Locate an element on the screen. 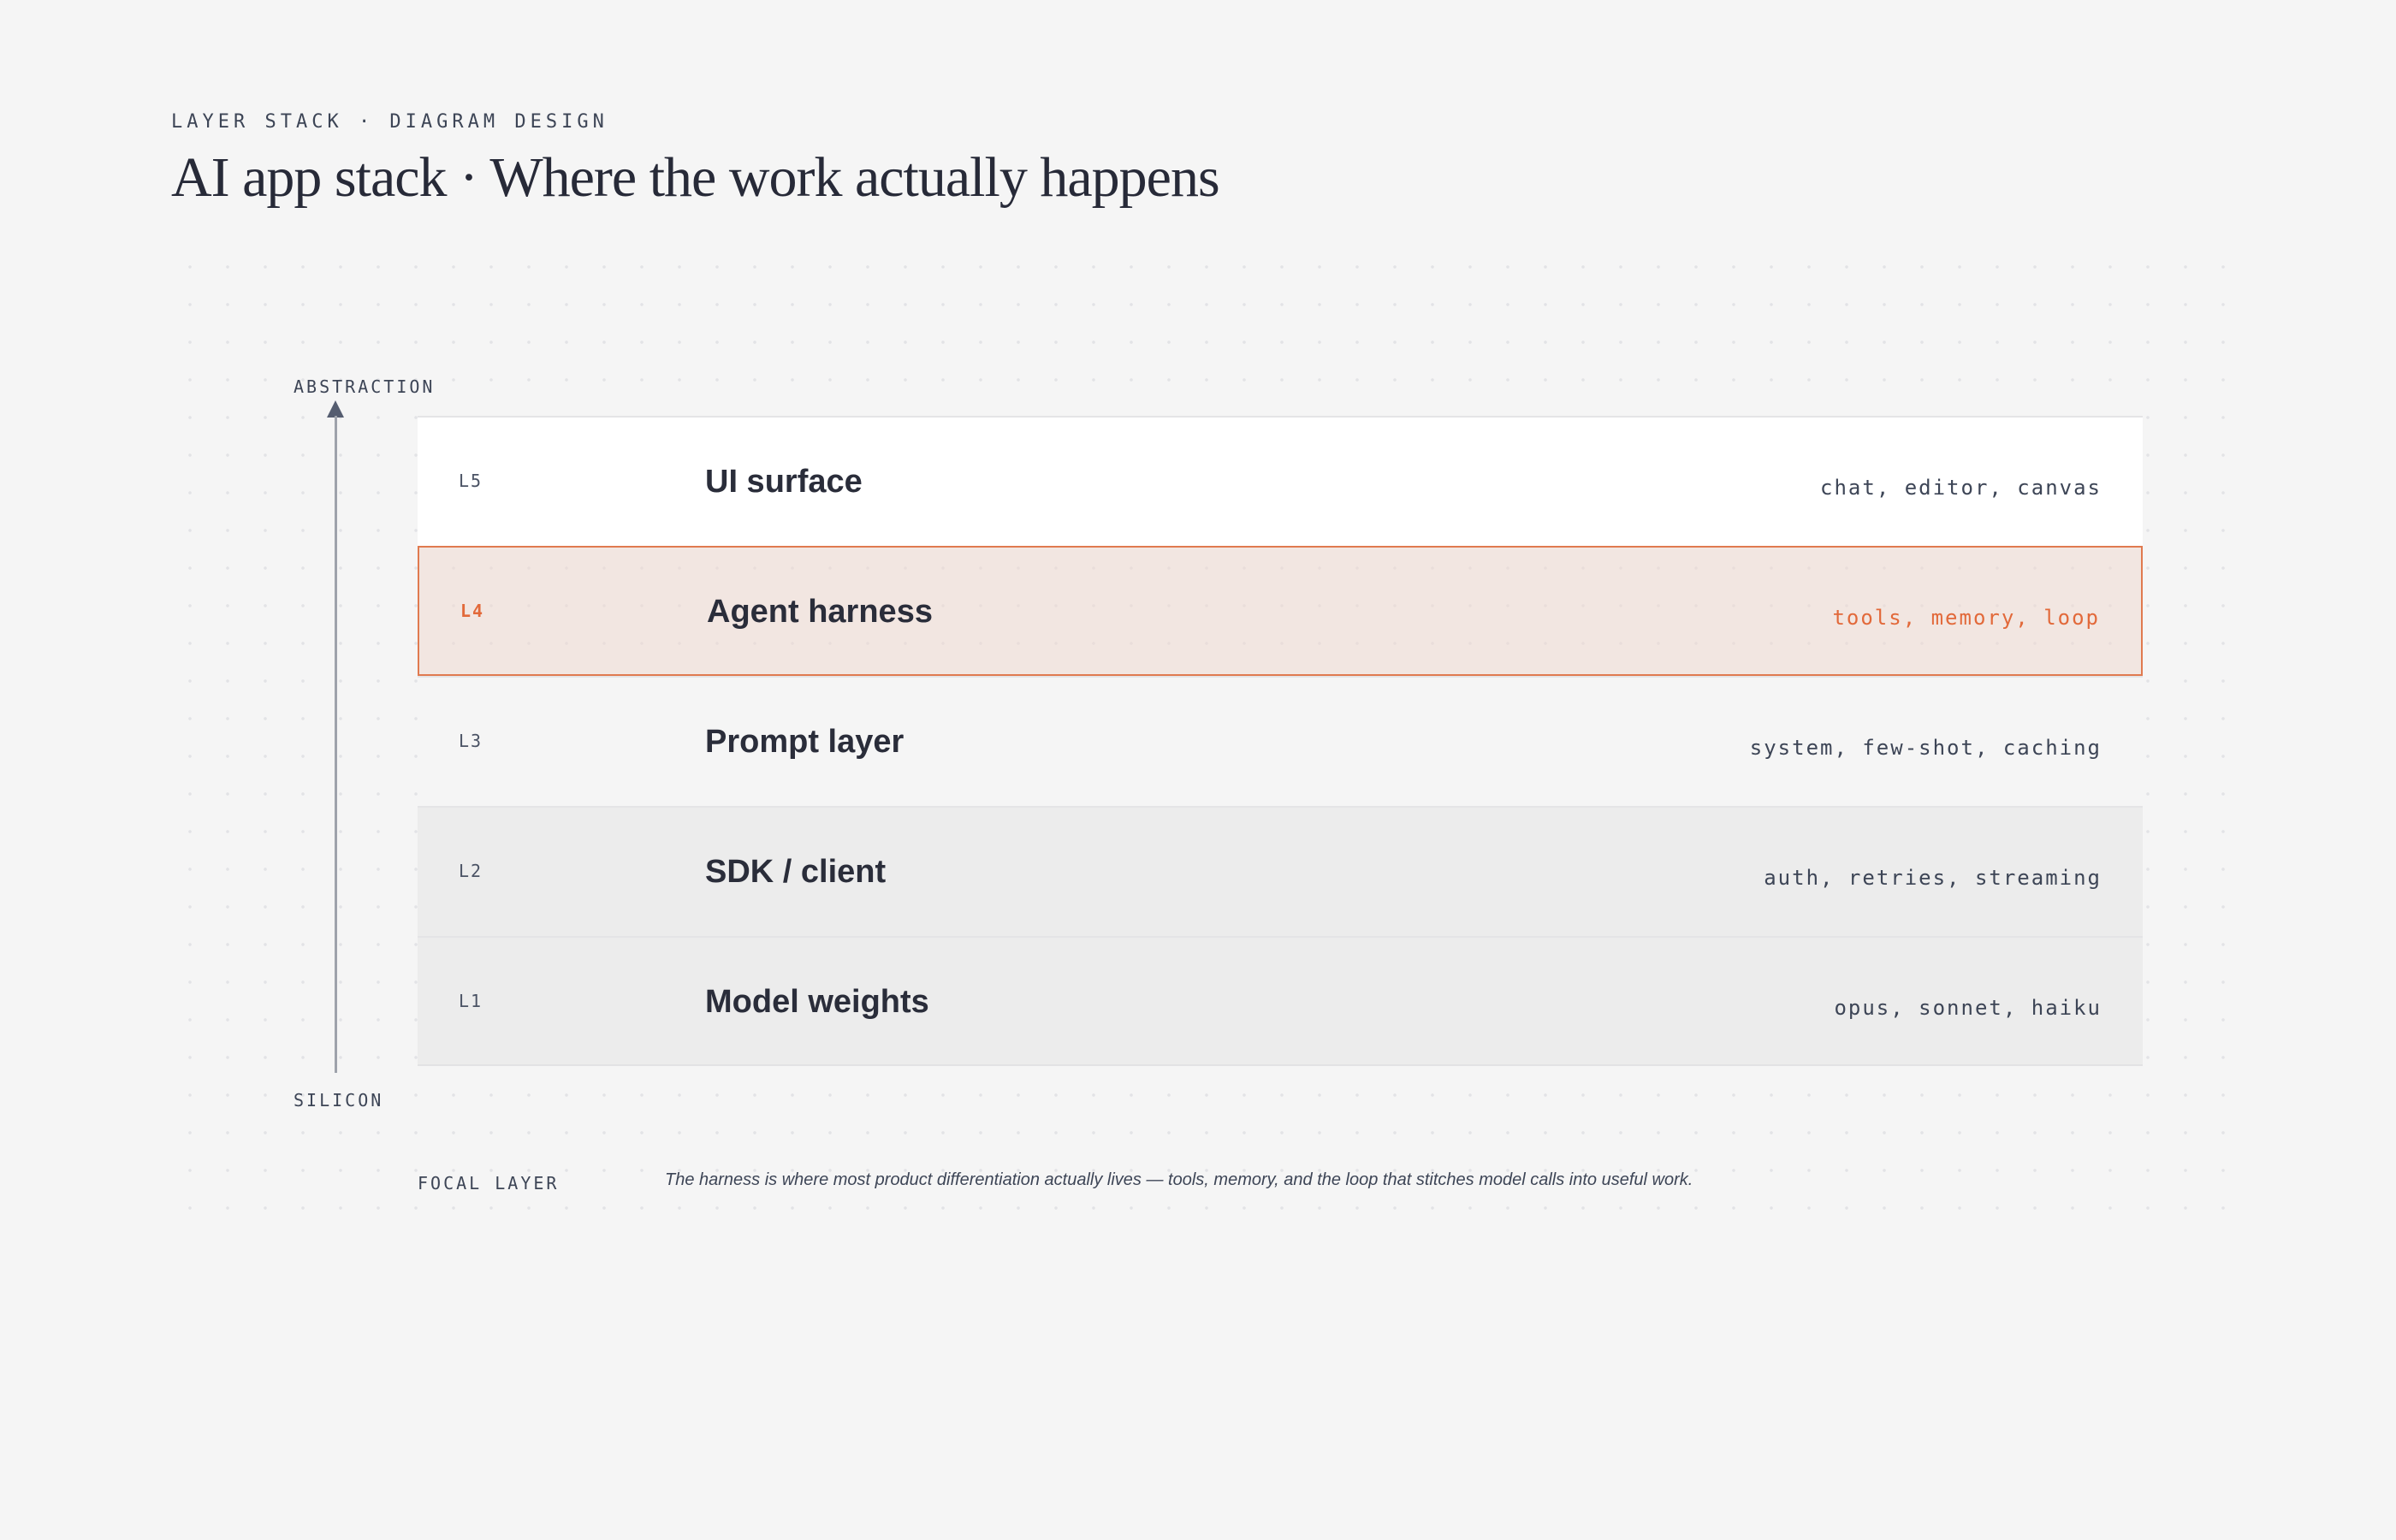  layer-tags: system, few-shot, caching is located at coordinates (1925, 748).